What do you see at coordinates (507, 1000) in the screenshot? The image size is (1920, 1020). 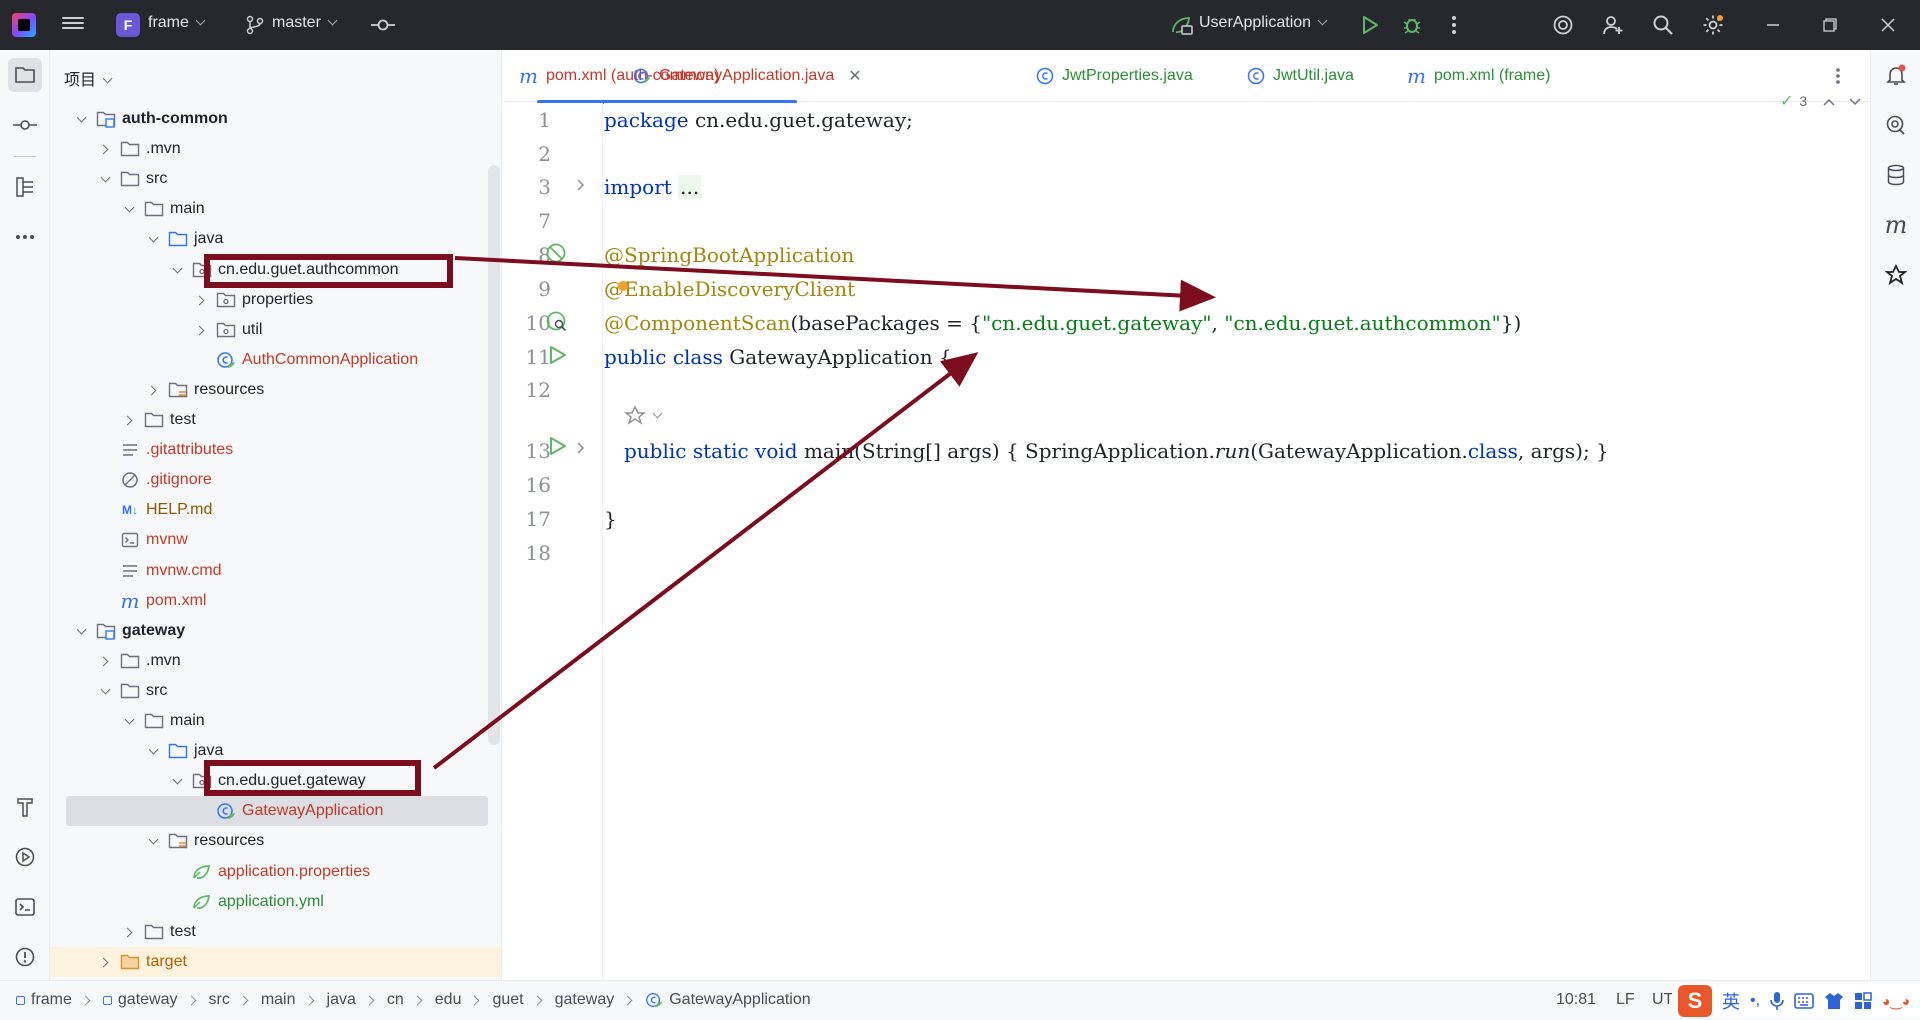 I see `breadcrumb-item: guet` at bounding box center [507, 1000].